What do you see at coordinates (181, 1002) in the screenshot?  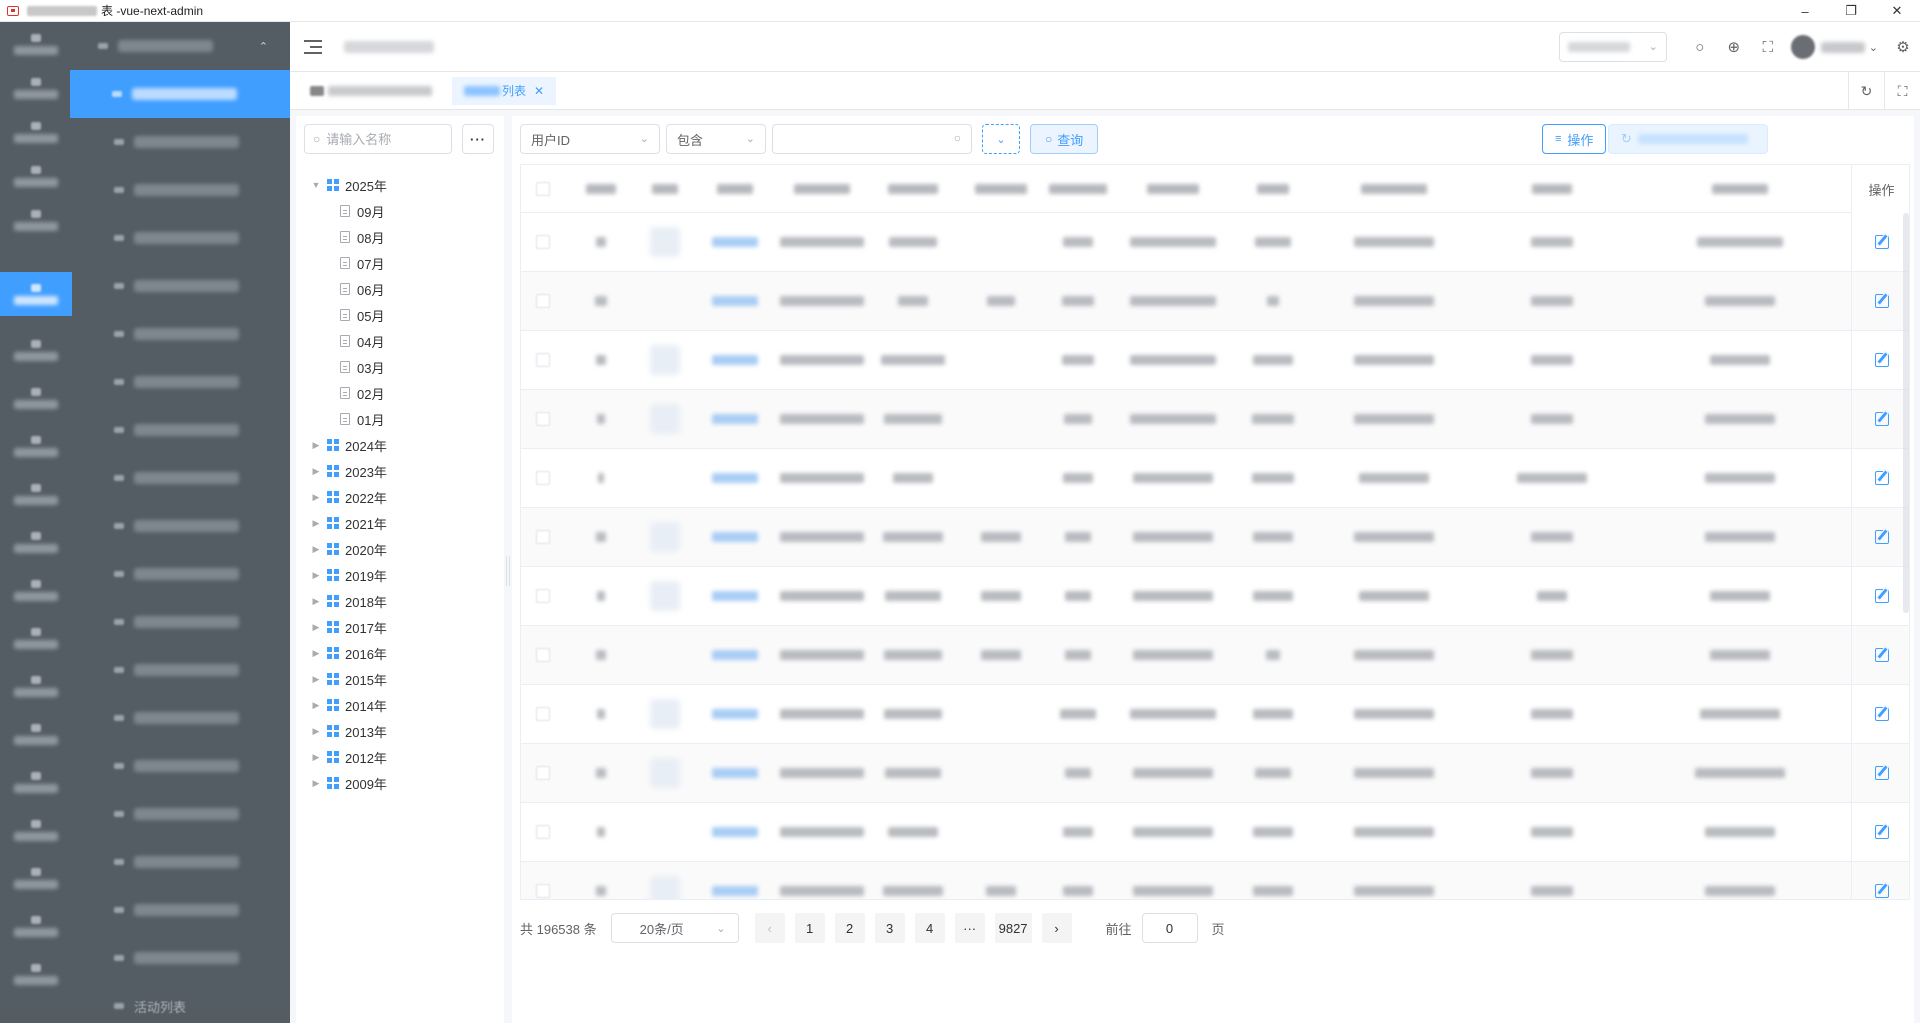 I see `submenu-item-activity-list: 活动列表` at bounding box center [181, 1002].